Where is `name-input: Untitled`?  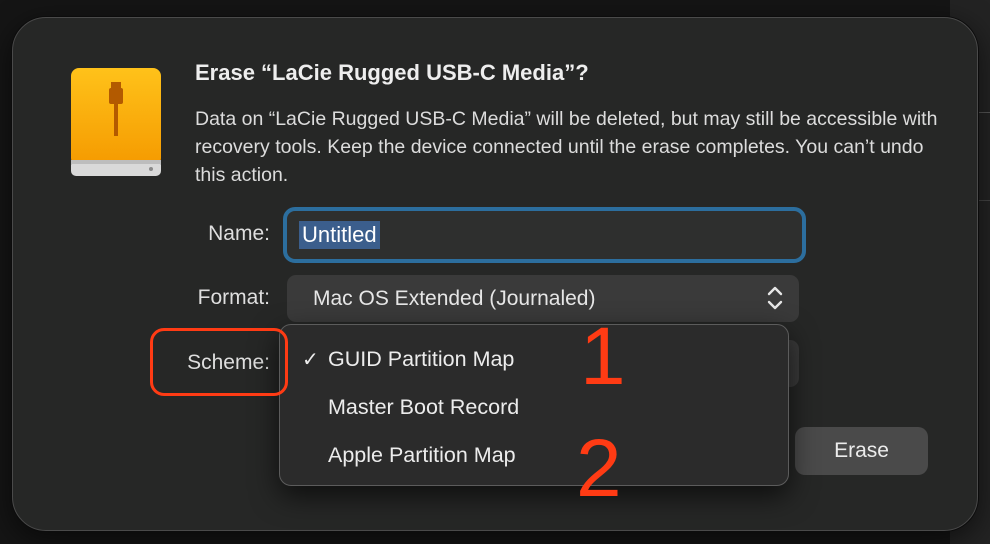 name-input: Untitled is located at coordinates (544, 235).